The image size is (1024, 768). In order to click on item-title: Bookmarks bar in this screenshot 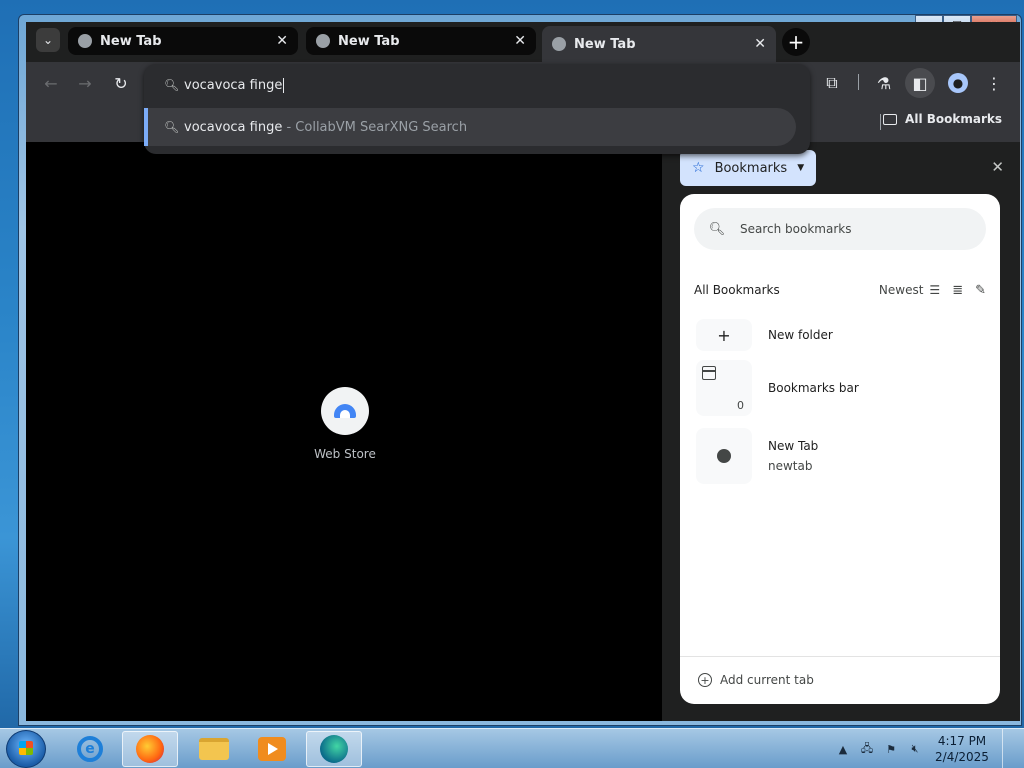, I will do `click(813, 388)`.